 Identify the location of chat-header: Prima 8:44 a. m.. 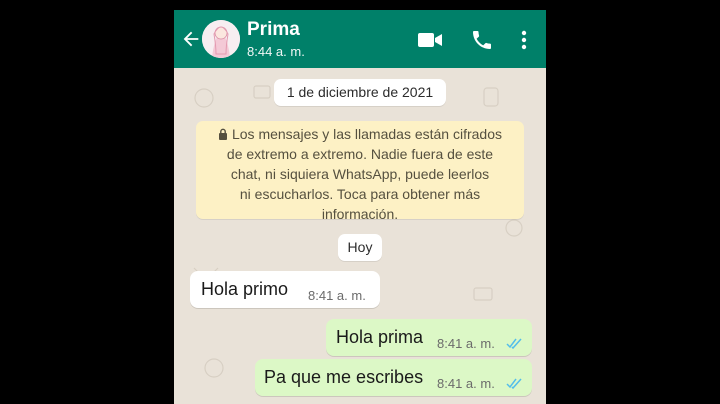
(360, 39).